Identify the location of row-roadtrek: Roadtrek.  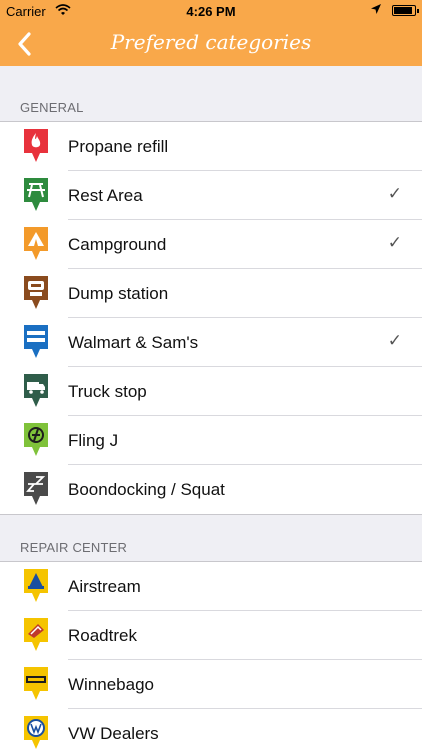
(211, 635).